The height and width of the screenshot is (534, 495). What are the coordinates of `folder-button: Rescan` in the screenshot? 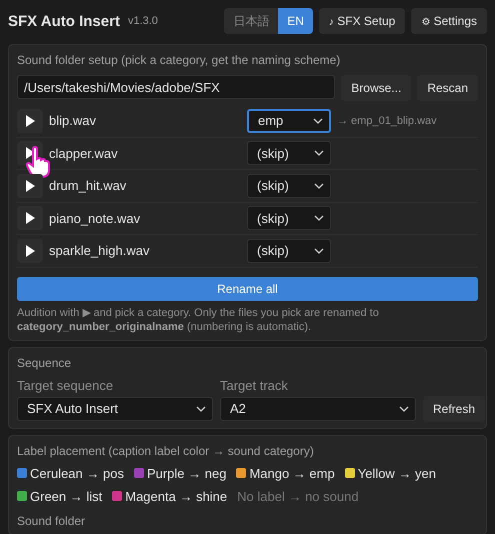 It's located at (447, 88).